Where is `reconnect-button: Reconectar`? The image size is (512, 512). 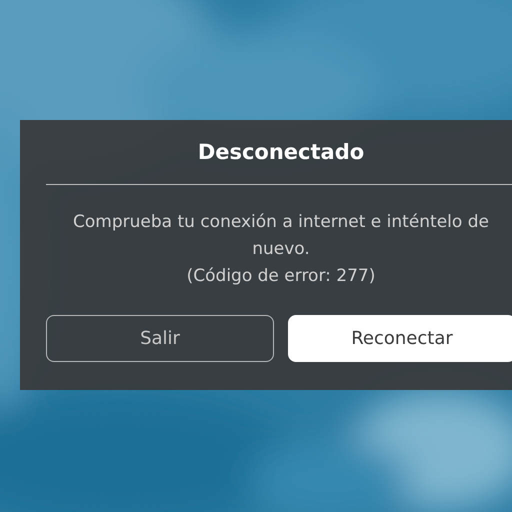 reconnect-button: Reconectar is located at coordinates (400, 338).